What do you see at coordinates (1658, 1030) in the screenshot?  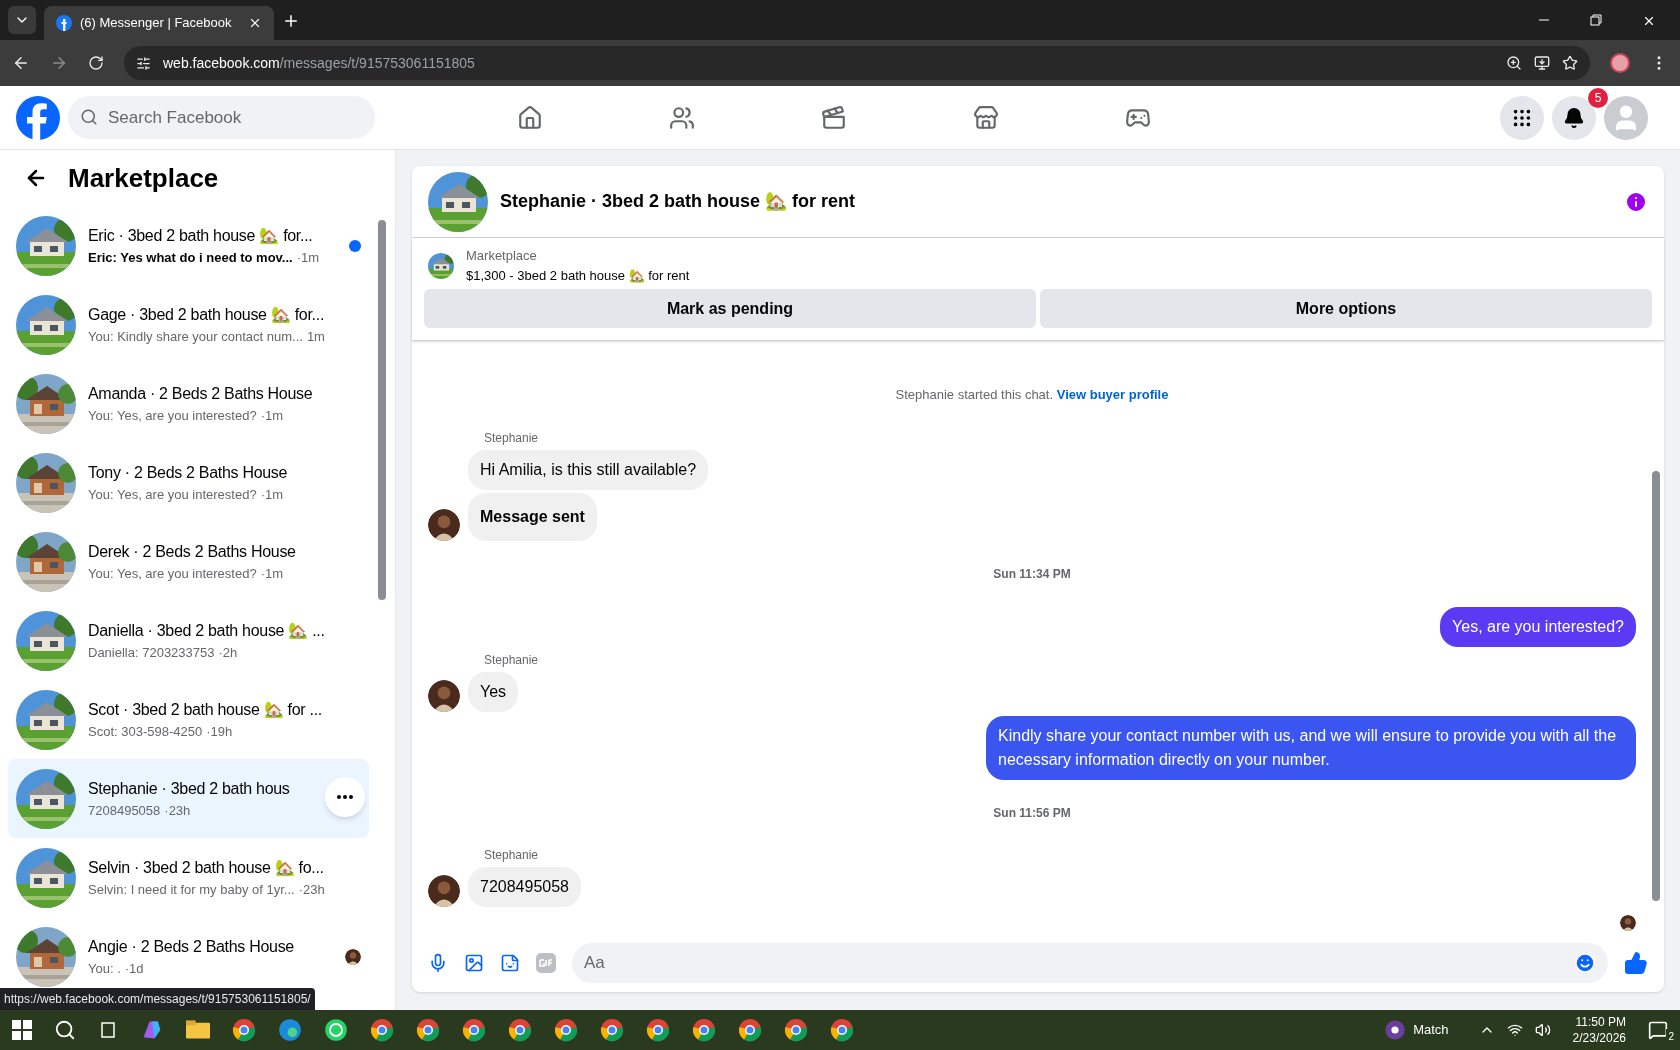 I see `notification-center-icon` at bounding box center [1658, 1030].